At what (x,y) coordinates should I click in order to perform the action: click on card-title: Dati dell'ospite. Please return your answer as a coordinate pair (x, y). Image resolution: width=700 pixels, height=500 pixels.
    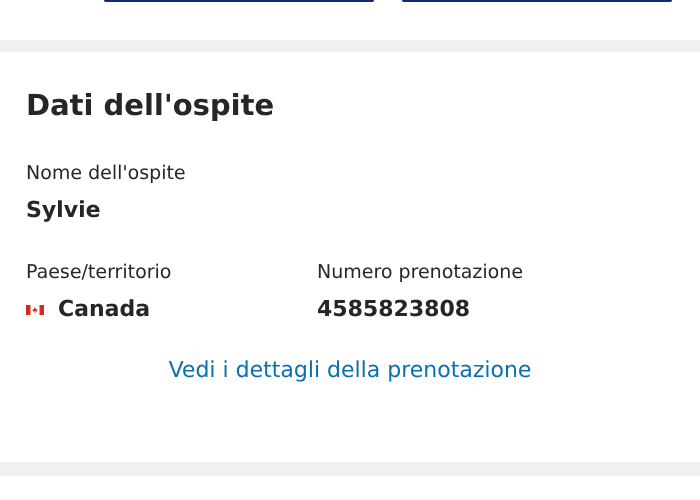
    Looking at the image, I should click on (150, 105).